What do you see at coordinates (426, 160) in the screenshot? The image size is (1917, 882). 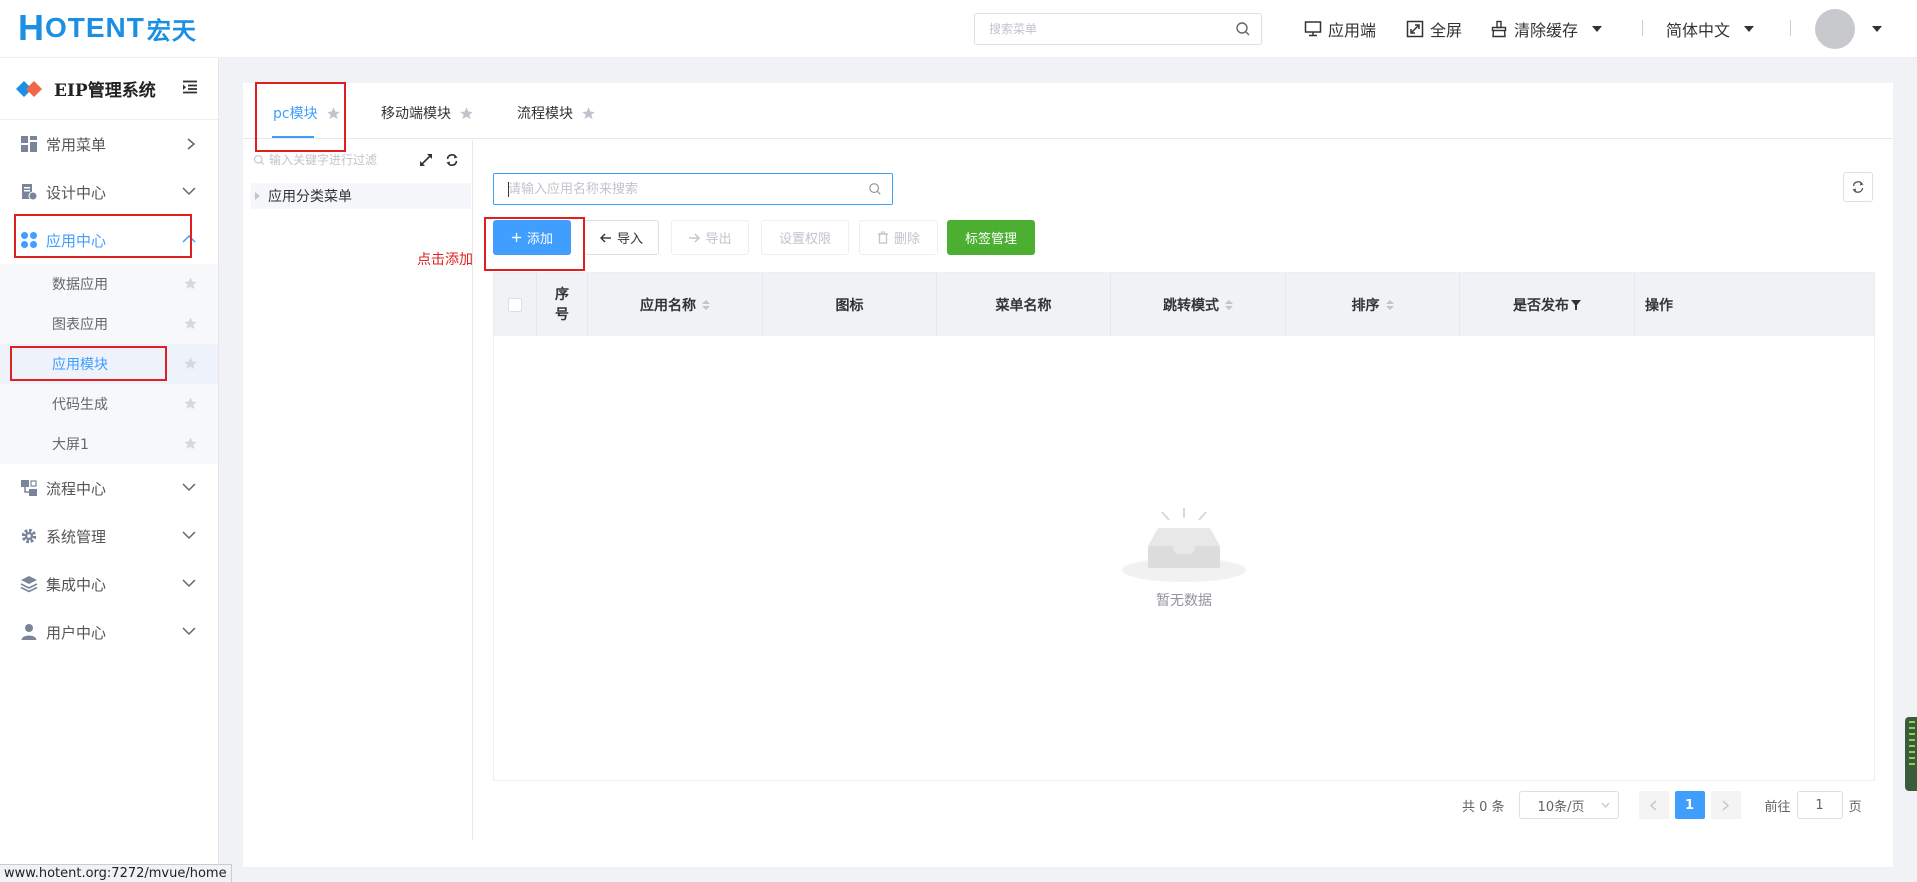 I see `expand-icon` at bounding box center [426, 160].